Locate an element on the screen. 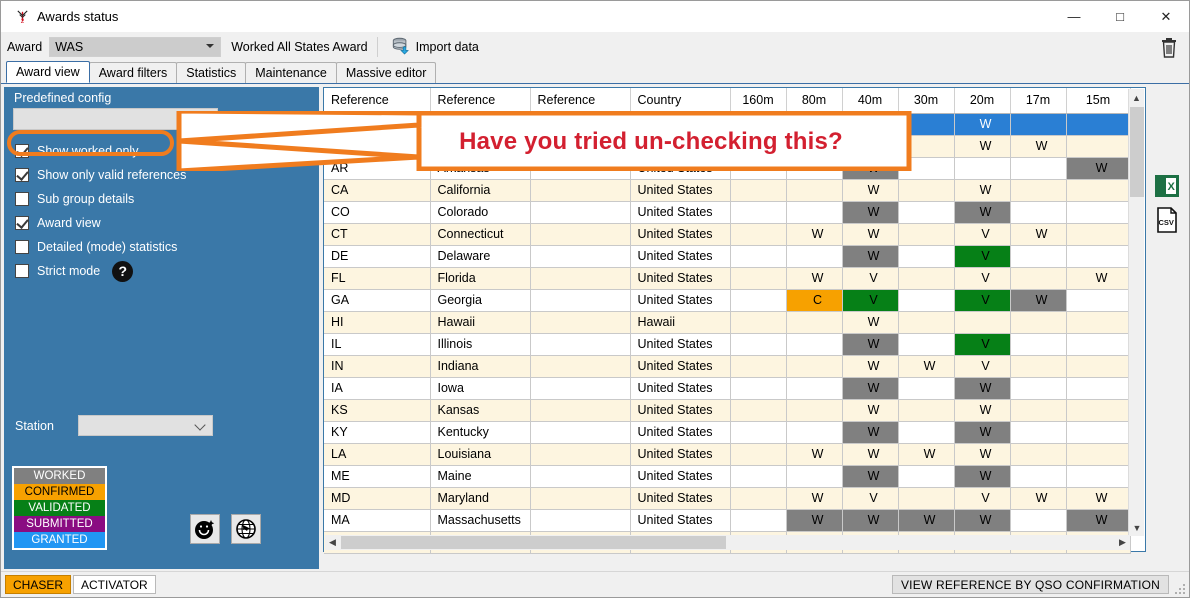  column-header-7: 30m is located at coordinates (926, 101).